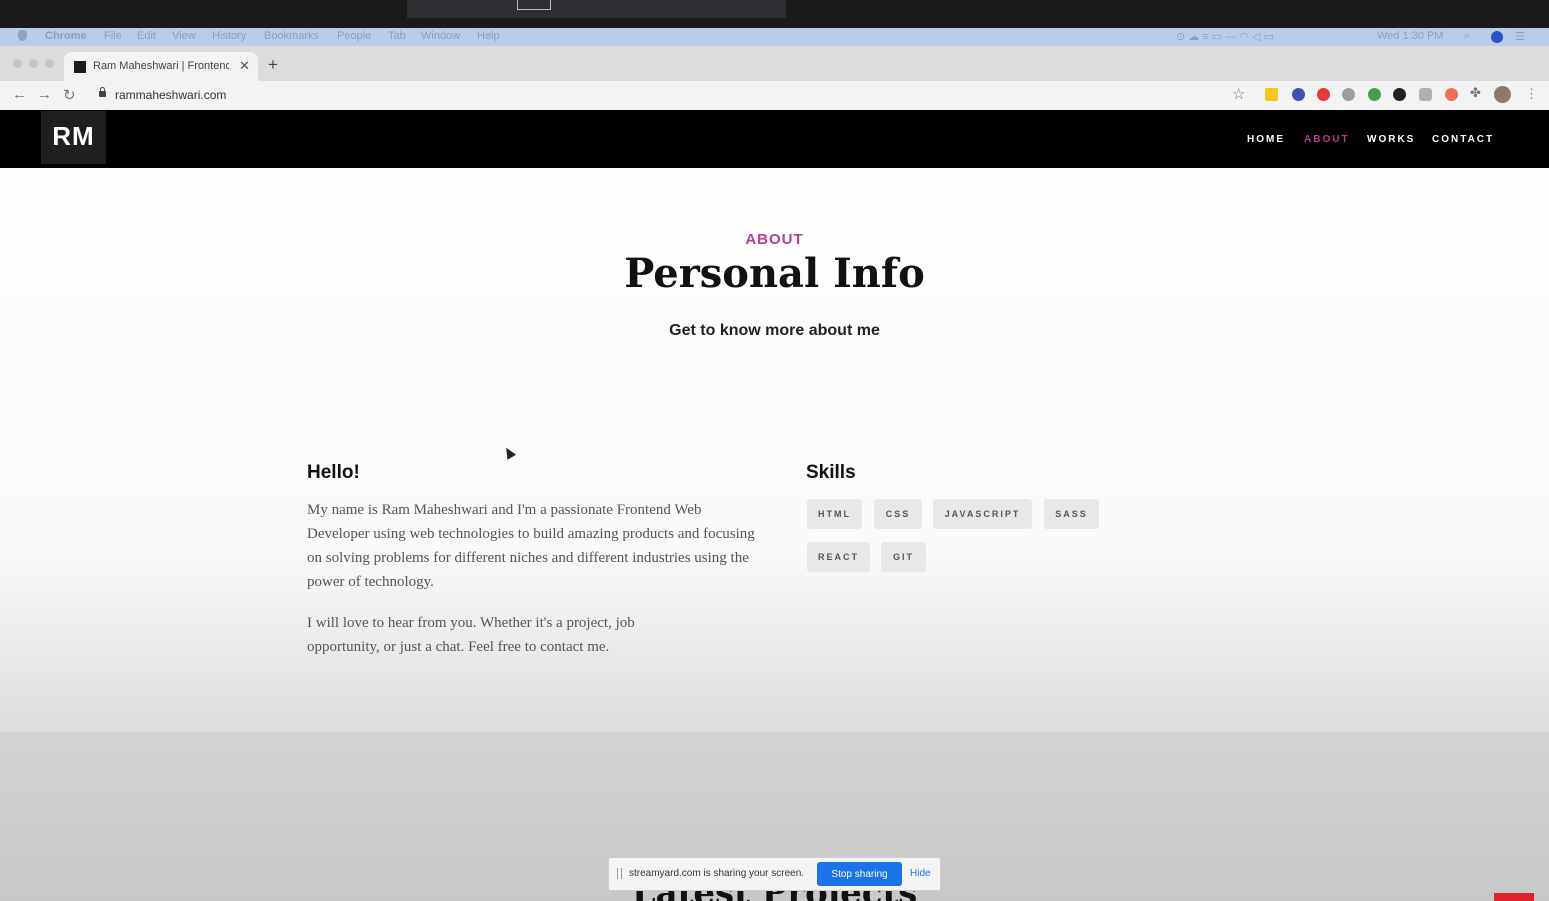 The height and width of the screenshot is (901, 1549). Describe the element at coordinates (146, 36) in the screenshot. I see `menu-edit: Edit` at that location.